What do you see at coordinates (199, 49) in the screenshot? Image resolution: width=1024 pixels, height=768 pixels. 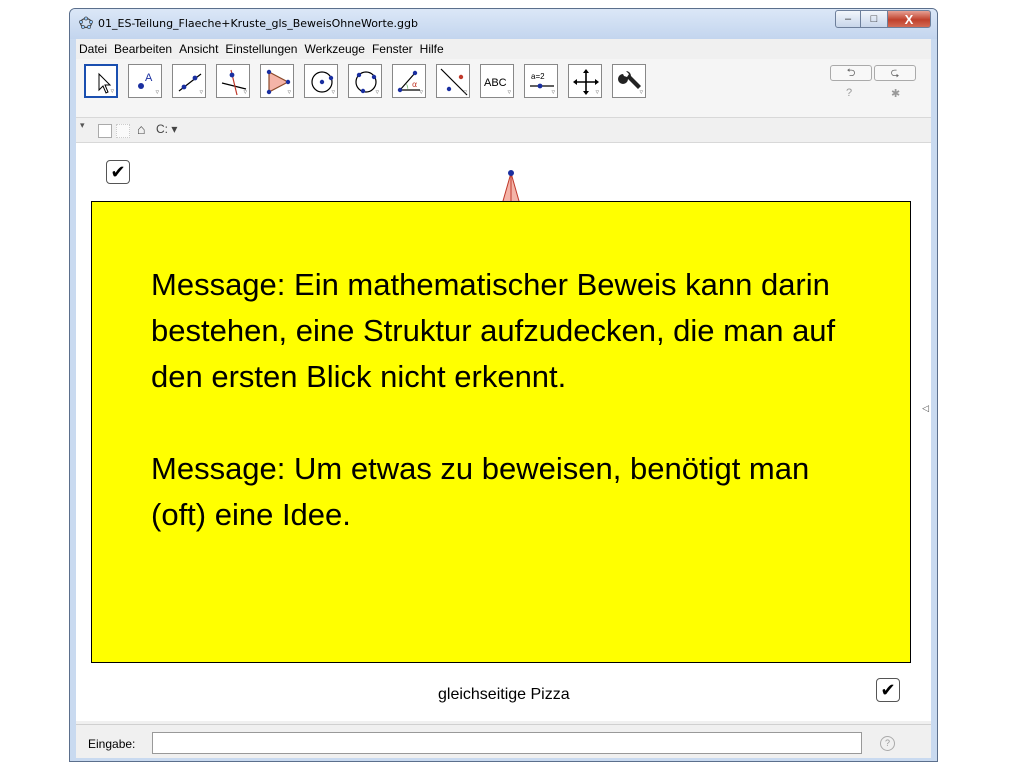 I see `menu-ansicht: Ansicht` at bounding box center [199, 49].